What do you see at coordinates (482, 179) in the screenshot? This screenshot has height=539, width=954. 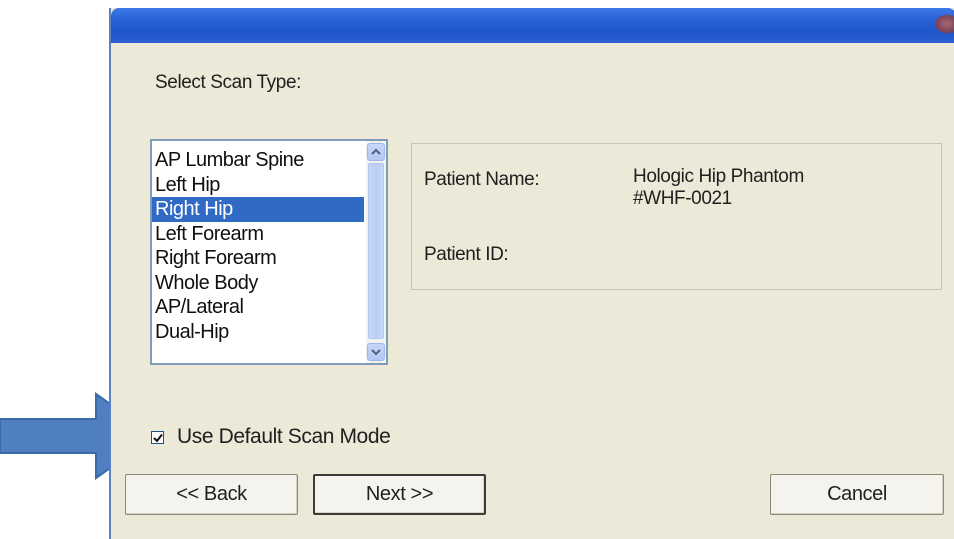 I see `patient-name-label: Patient Name:` at bounding box center [482, 179].